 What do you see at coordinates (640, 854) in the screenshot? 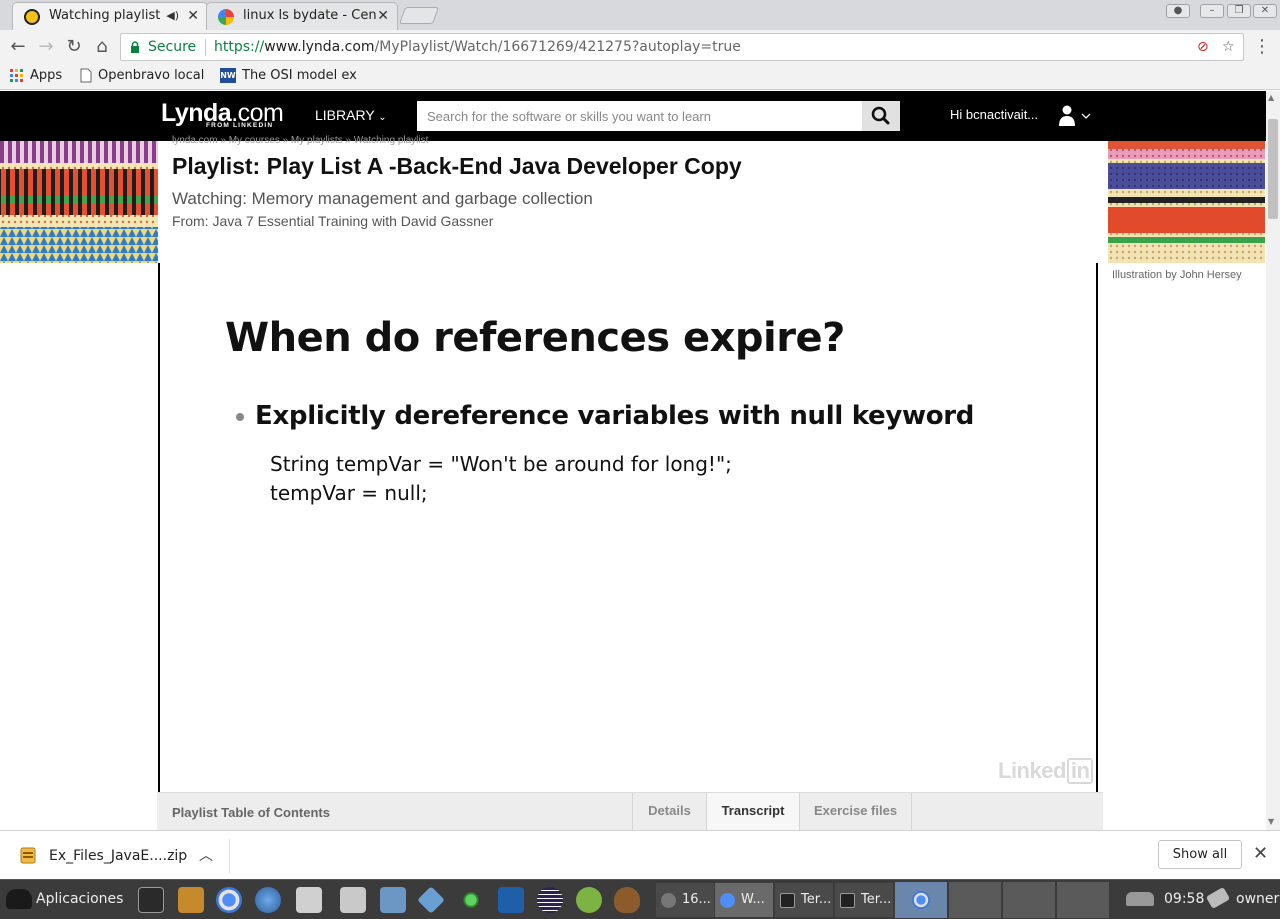
I see `download-bar: Ex_Files_JavaE....zip ︿ Show all ✕` at bounding box center [640, 854].